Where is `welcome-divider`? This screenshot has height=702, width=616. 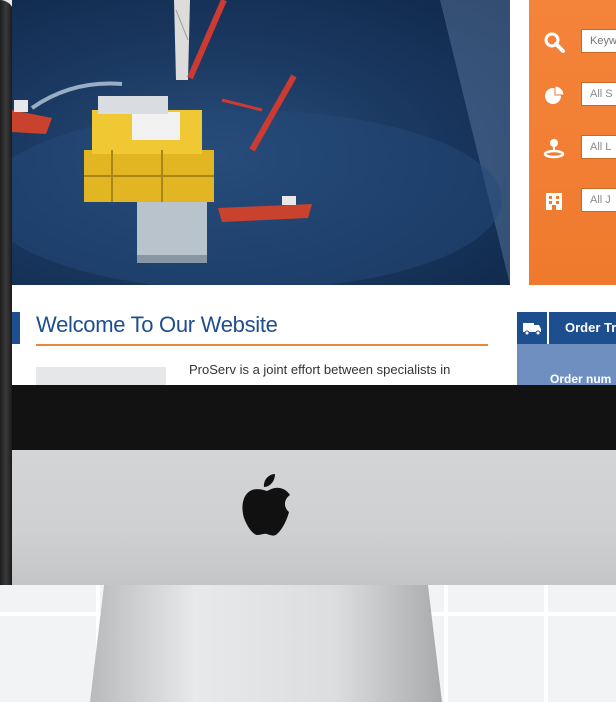
welcome-divider is located at coordinates (262, 345).